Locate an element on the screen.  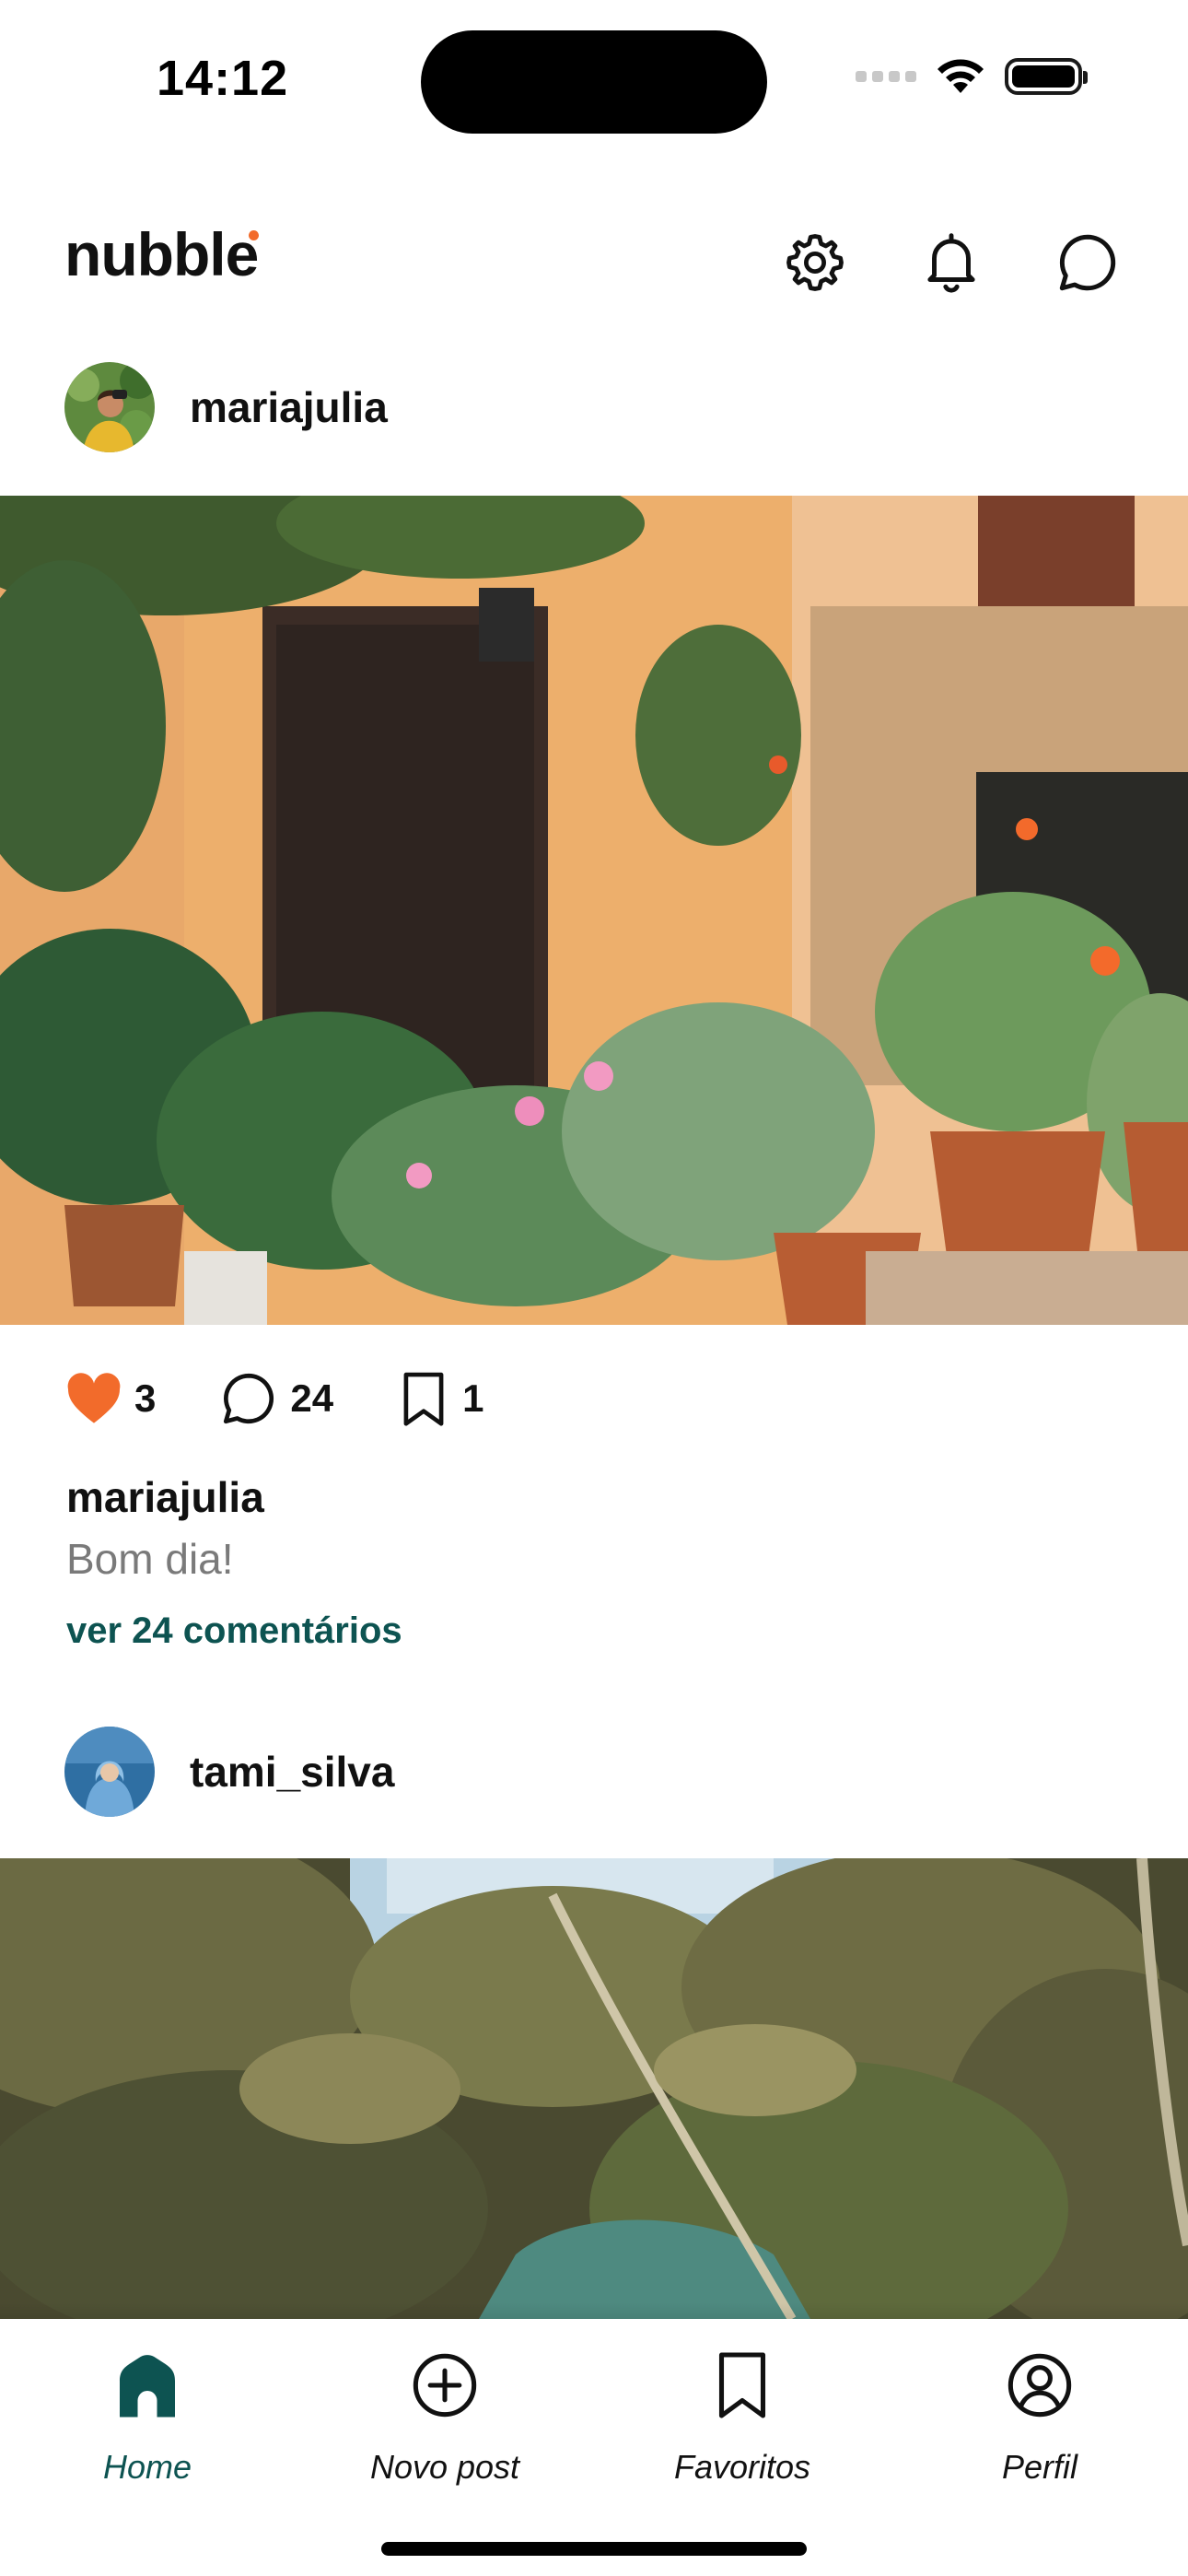
app-header: nubble is located at coordinates (594, 262).